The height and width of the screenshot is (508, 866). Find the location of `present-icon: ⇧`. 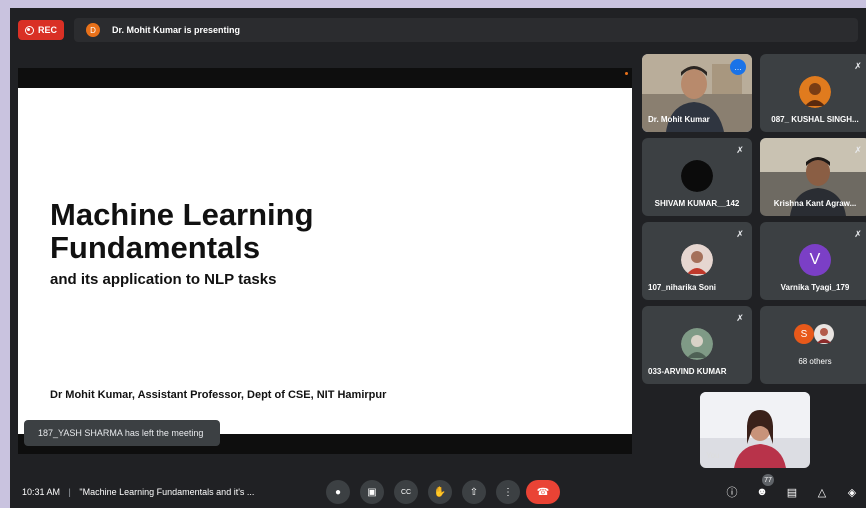

present-icon: ⇧ is located at coordinates (474, 492).